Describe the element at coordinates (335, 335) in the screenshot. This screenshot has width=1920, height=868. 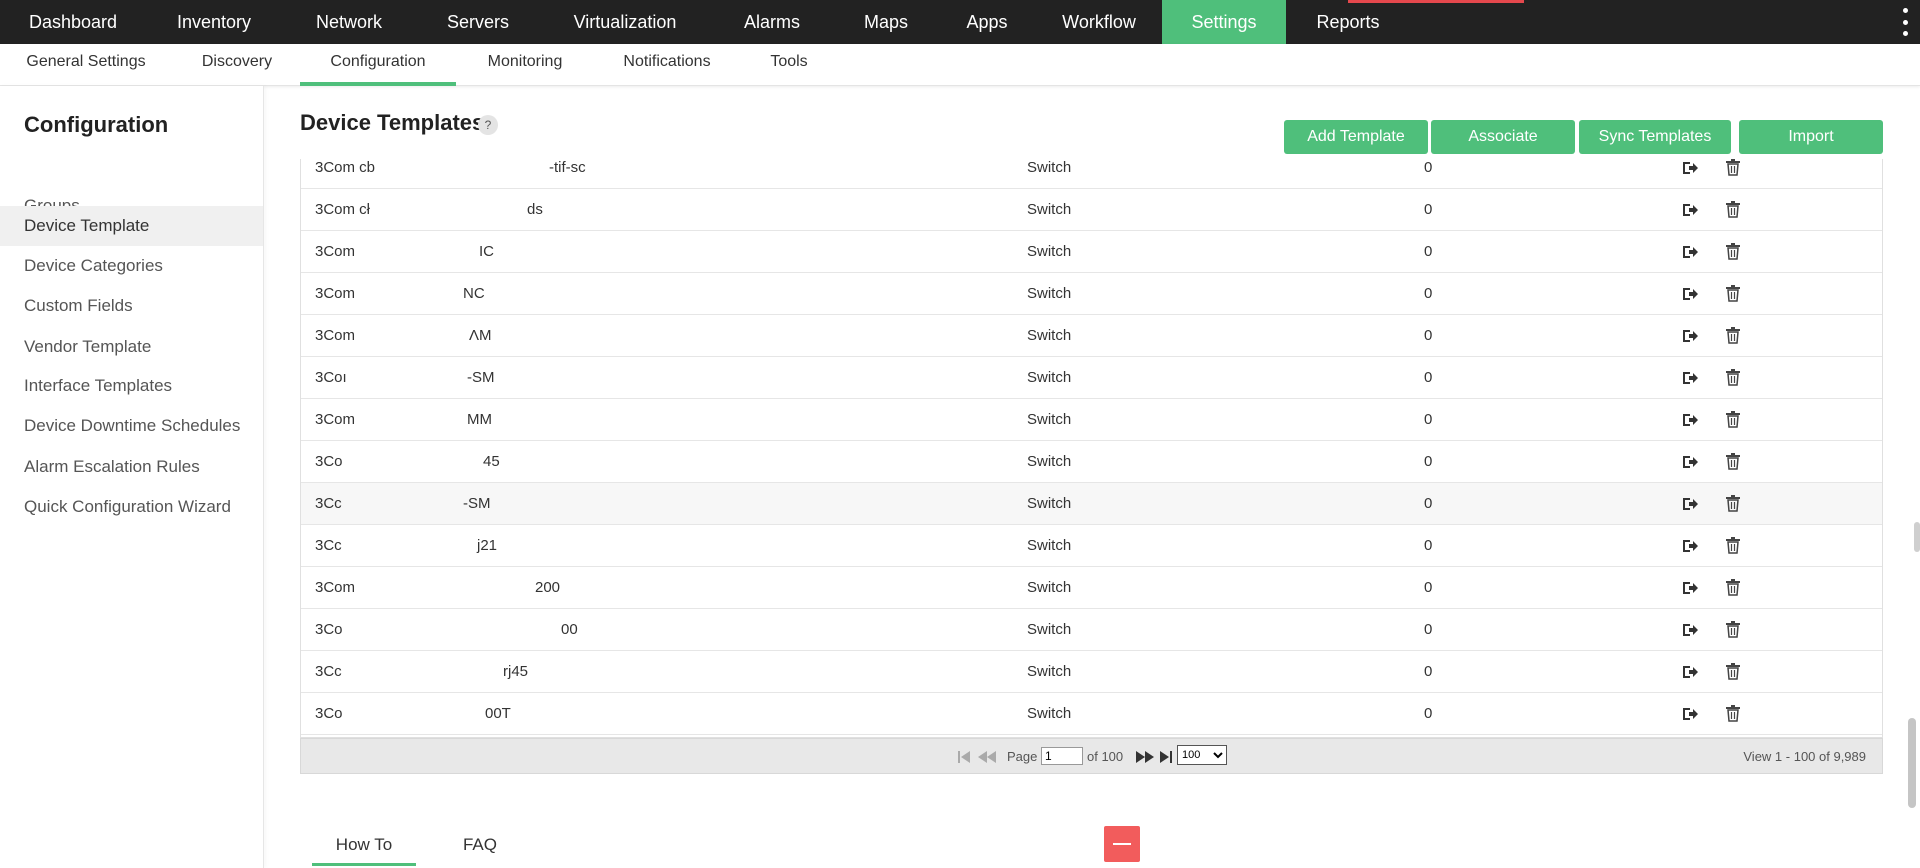
I see `template-name-prefix: 3Com` at that location.